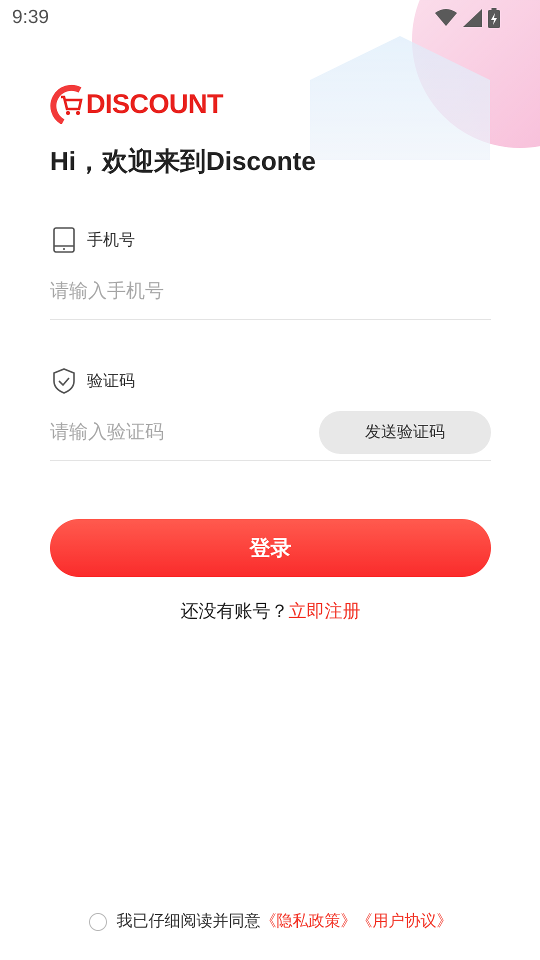 This screenshot has height=960, width=540. What do you see at coordinates (111, 381) in the screenshot?
I see `field-label: 验证码` at bounding box center [111, 381].